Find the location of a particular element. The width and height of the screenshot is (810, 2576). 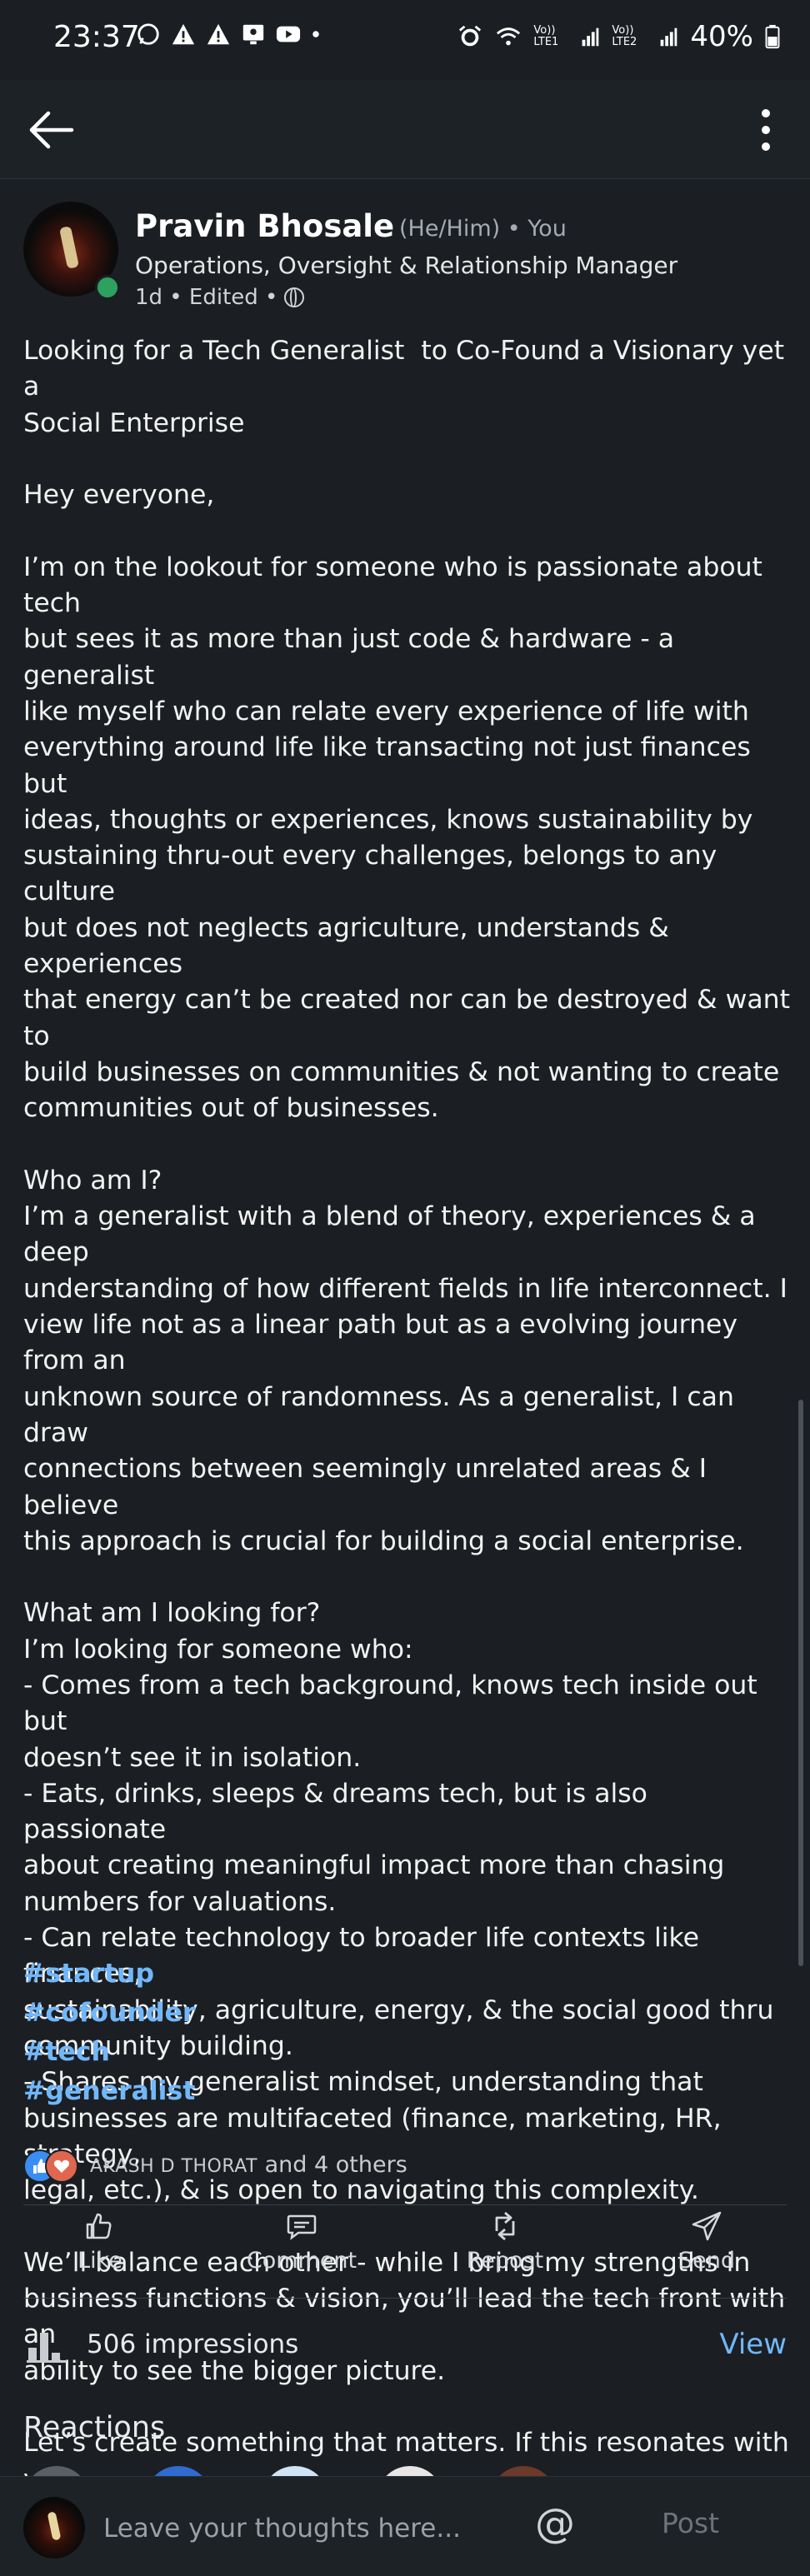

network-label-2: Vo)) LTE2 is located at coordinates (625, 36).